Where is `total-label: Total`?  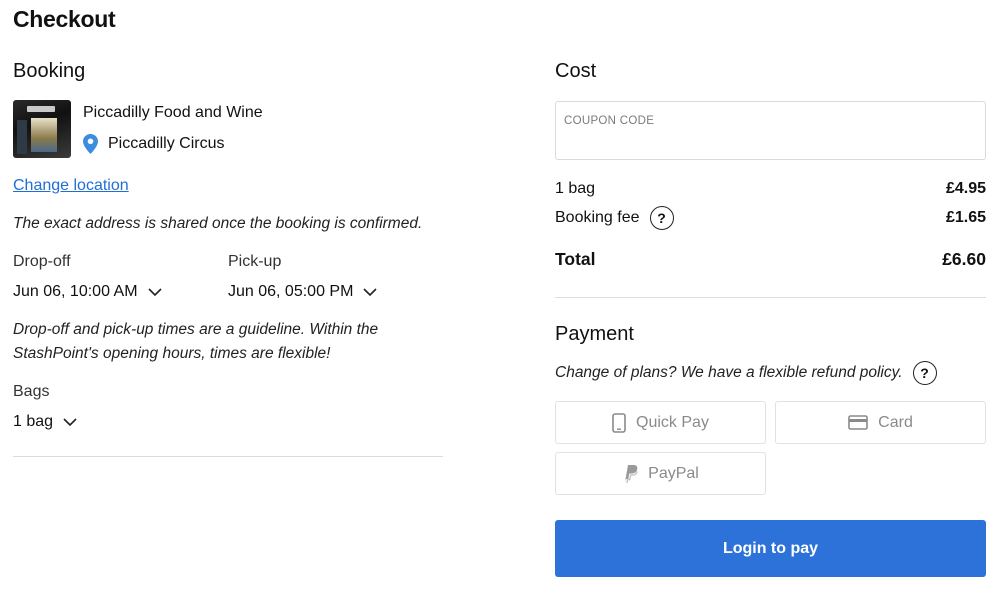
total-label: Total is located at coordinates (575, 259).